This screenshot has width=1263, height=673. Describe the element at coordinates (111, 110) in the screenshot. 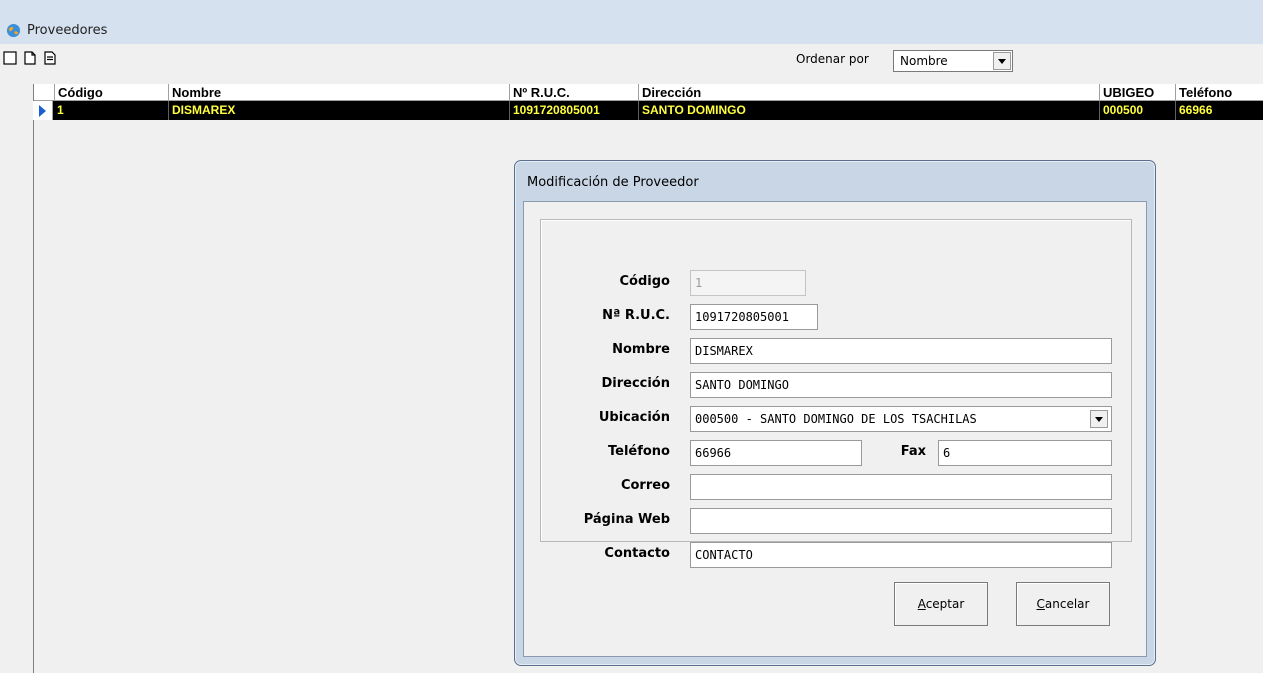

I see `cell-codigo: 1` at that location.